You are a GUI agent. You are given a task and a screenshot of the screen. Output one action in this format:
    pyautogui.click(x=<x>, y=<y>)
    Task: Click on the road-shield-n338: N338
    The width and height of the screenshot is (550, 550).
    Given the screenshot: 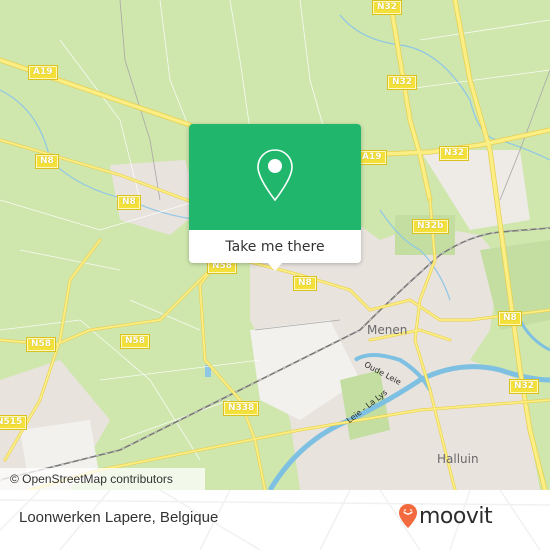 What is the action you would take?
    pyautogui.click(x=241, y=408)
    